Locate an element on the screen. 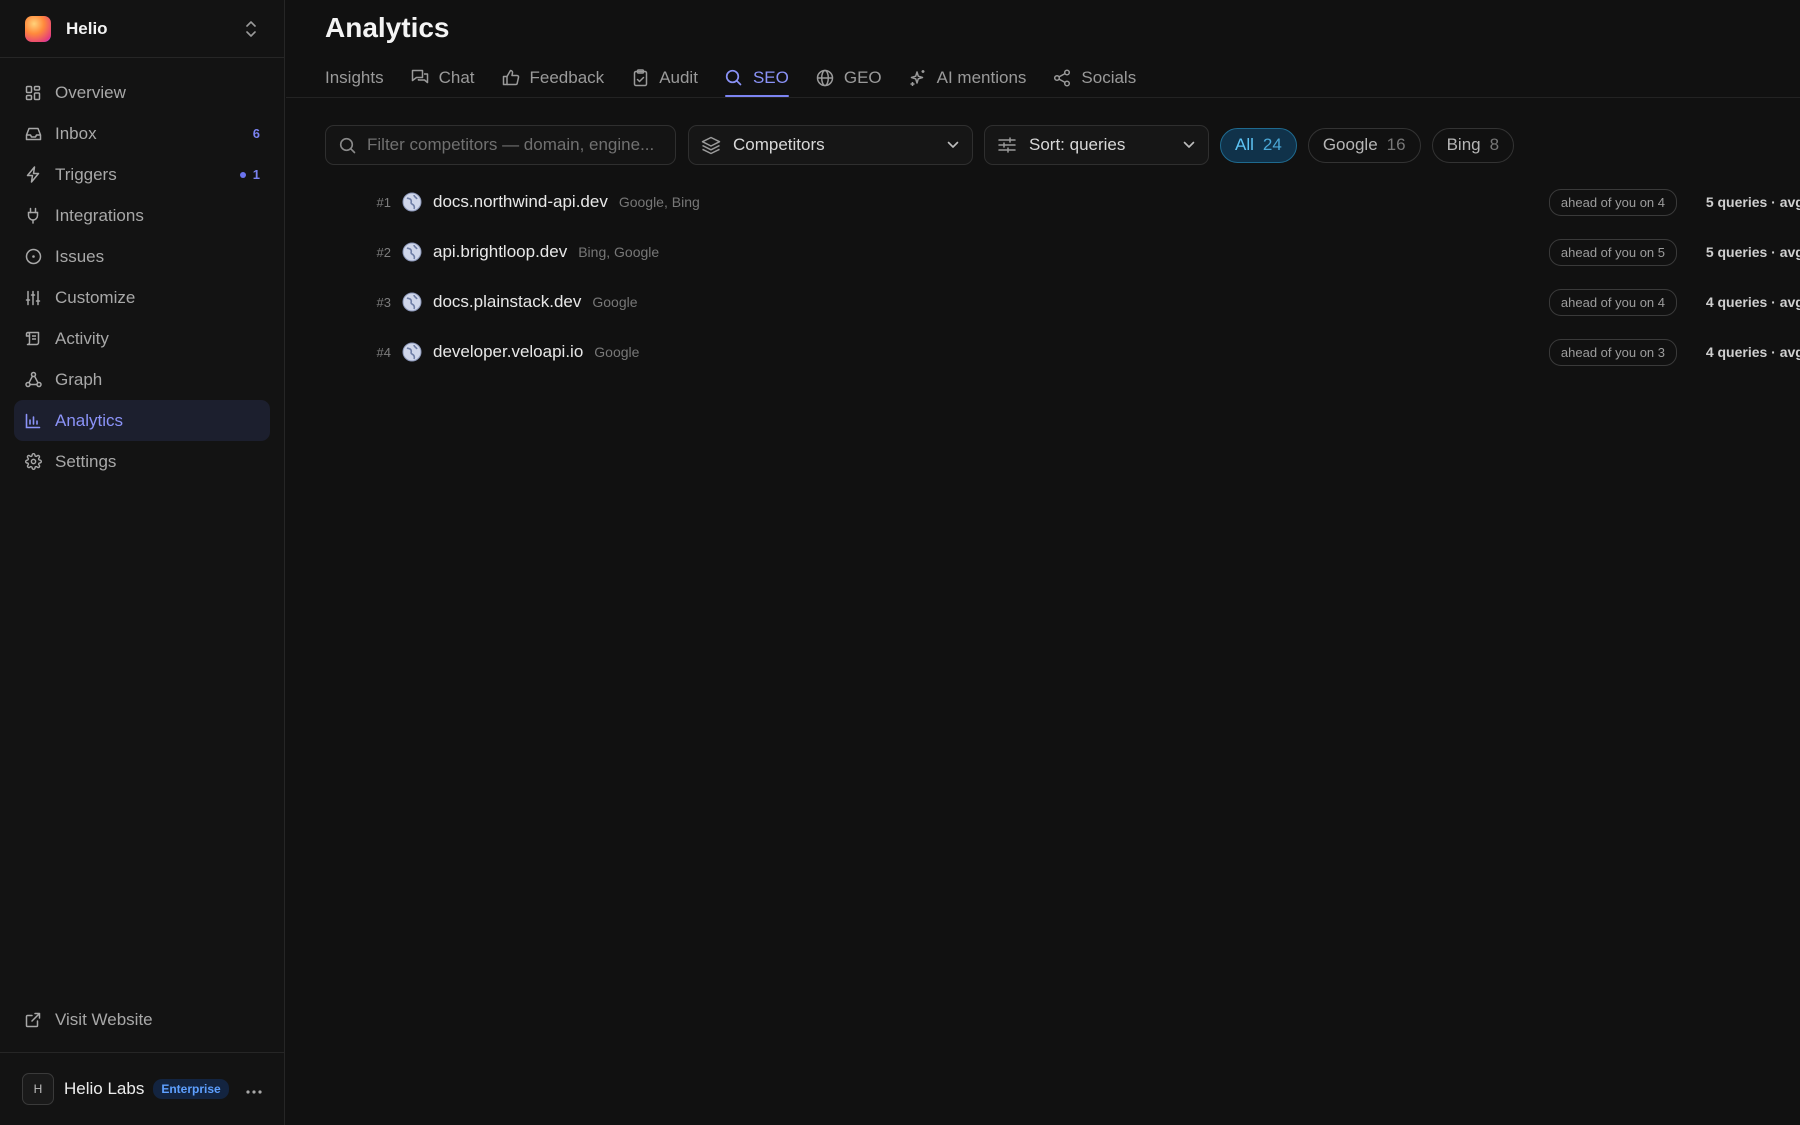  account-footer: H Helio Labs Enterprise is located at coordinates (142, 1088).